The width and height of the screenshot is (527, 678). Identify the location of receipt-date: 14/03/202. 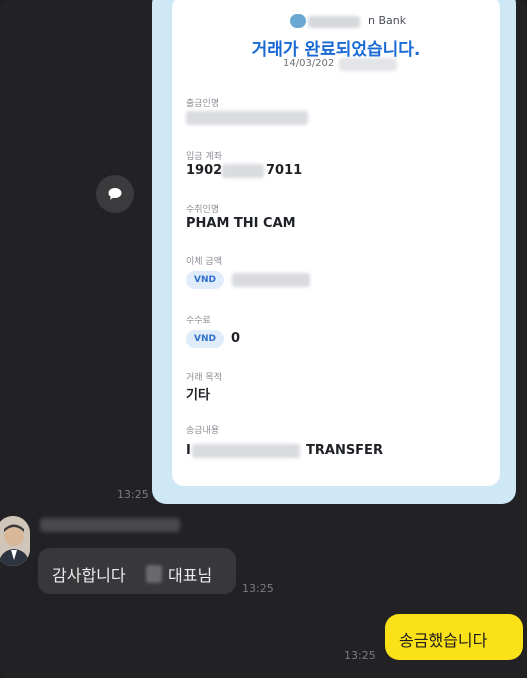
(309, 63).